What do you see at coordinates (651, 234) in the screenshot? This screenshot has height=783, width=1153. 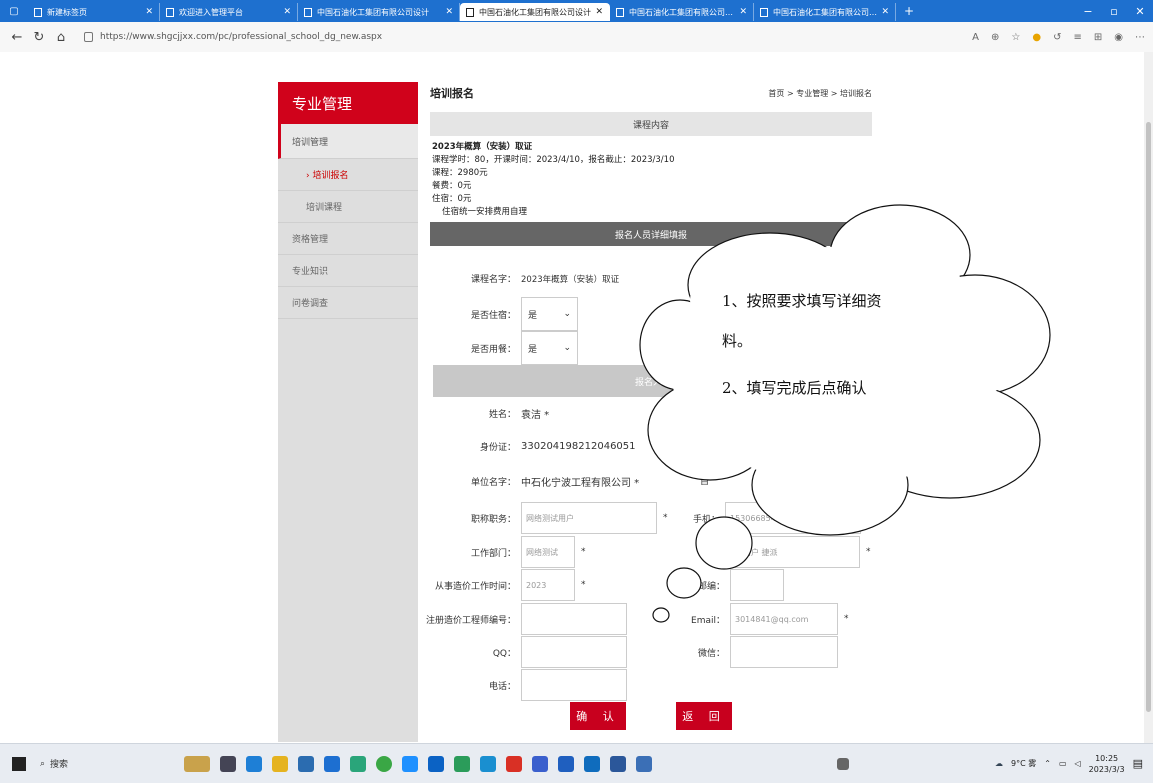 I see `detail-section-header: 报名人员详细填报` at bounding box center [651, 234].